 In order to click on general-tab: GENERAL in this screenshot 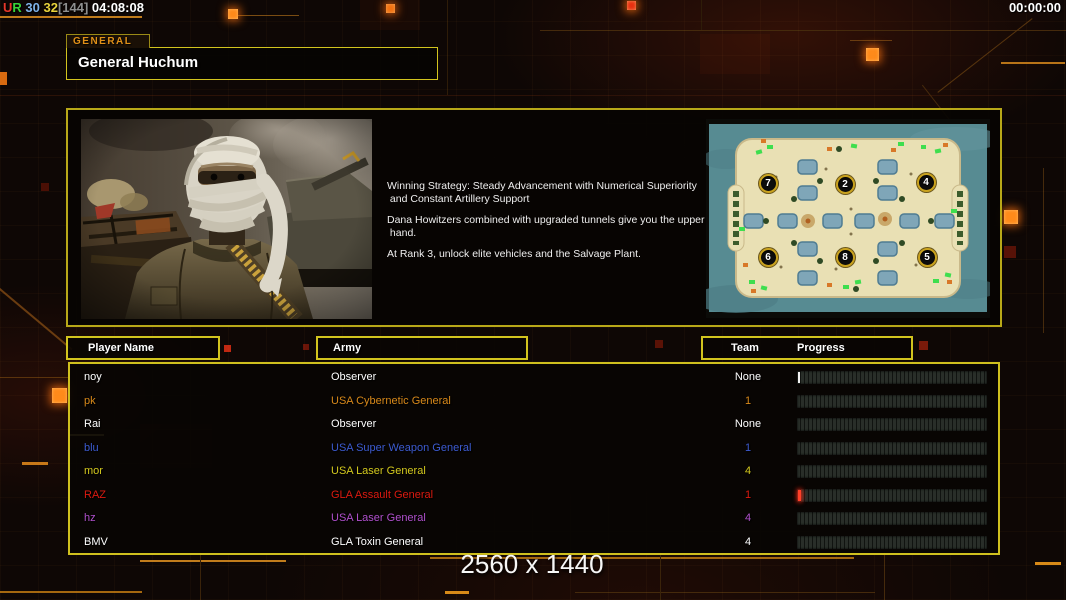, I will do `click(108, 41)`.